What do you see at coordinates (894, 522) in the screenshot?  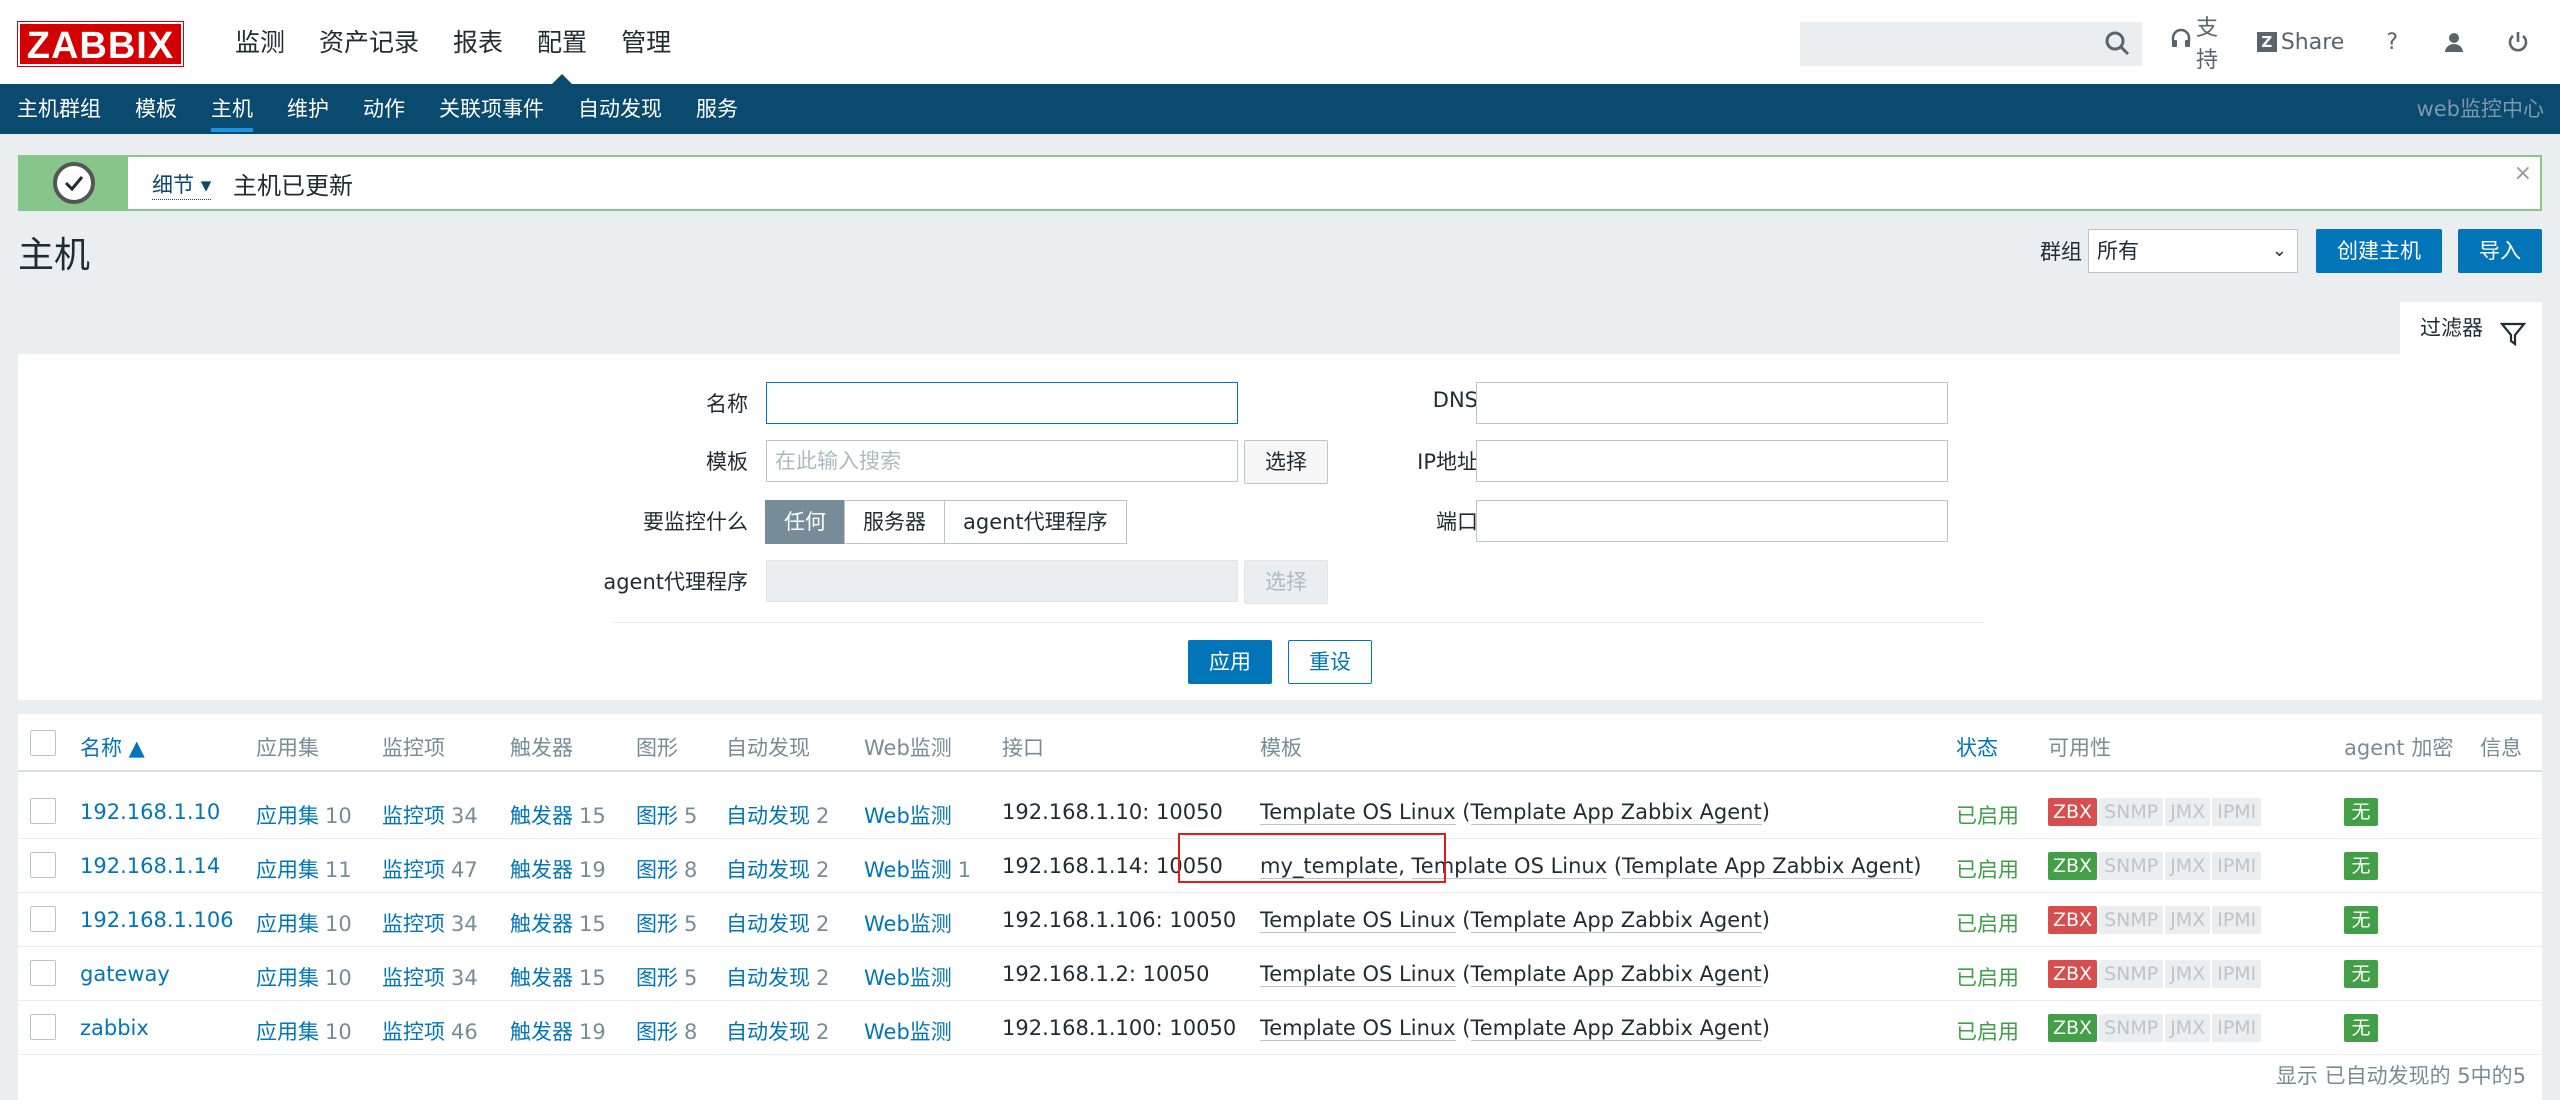 I see `monitored-by-option: 服务器` at bounding box center [894, 522].